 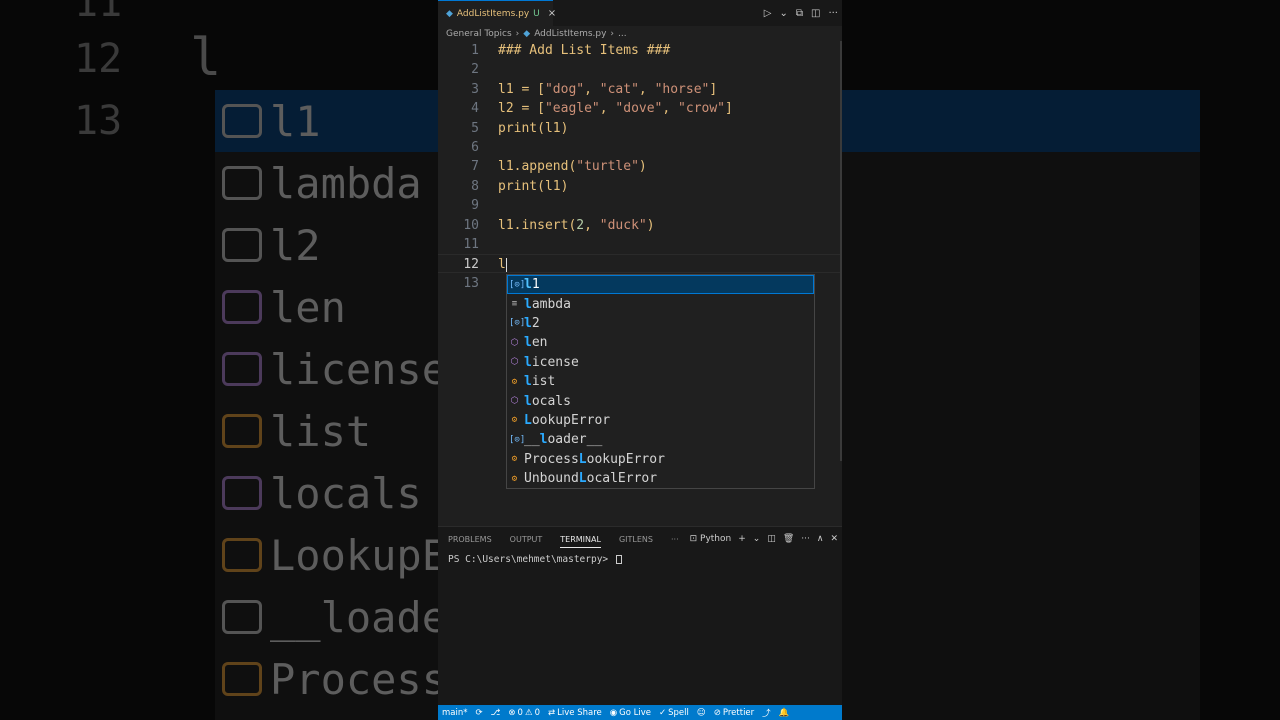 I want to click on trash-icon: 🗑, so click(x=788, y=539).